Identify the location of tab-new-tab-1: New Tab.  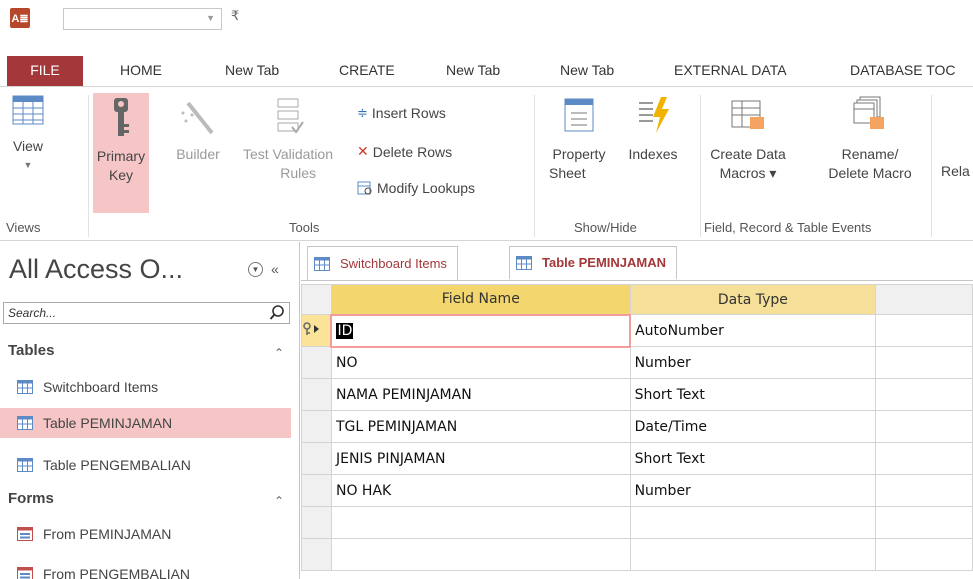
(252, 71).